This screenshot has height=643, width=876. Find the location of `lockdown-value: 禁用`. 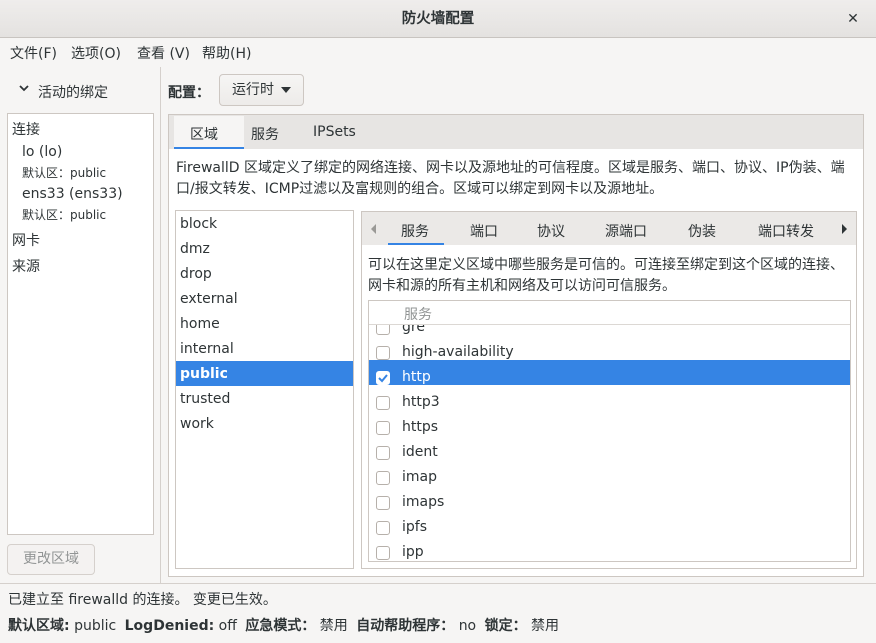

lockdown-value: 禁用 is located at coordinates (545, 626).